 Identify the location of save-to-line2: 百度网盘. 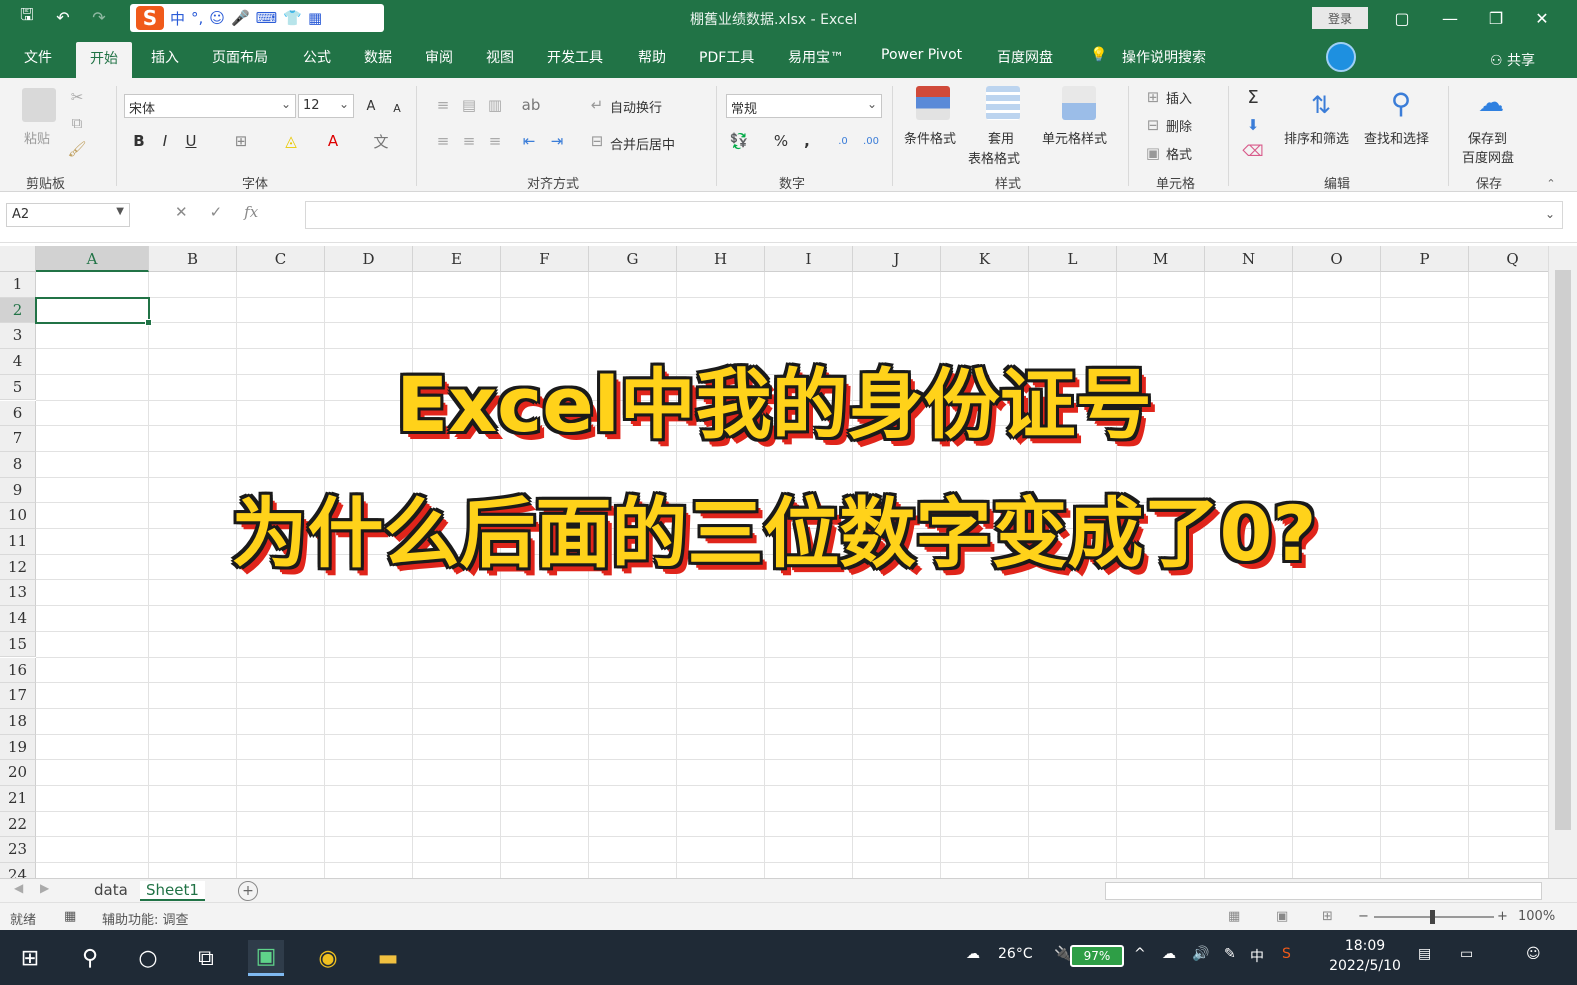
(1488, 156).